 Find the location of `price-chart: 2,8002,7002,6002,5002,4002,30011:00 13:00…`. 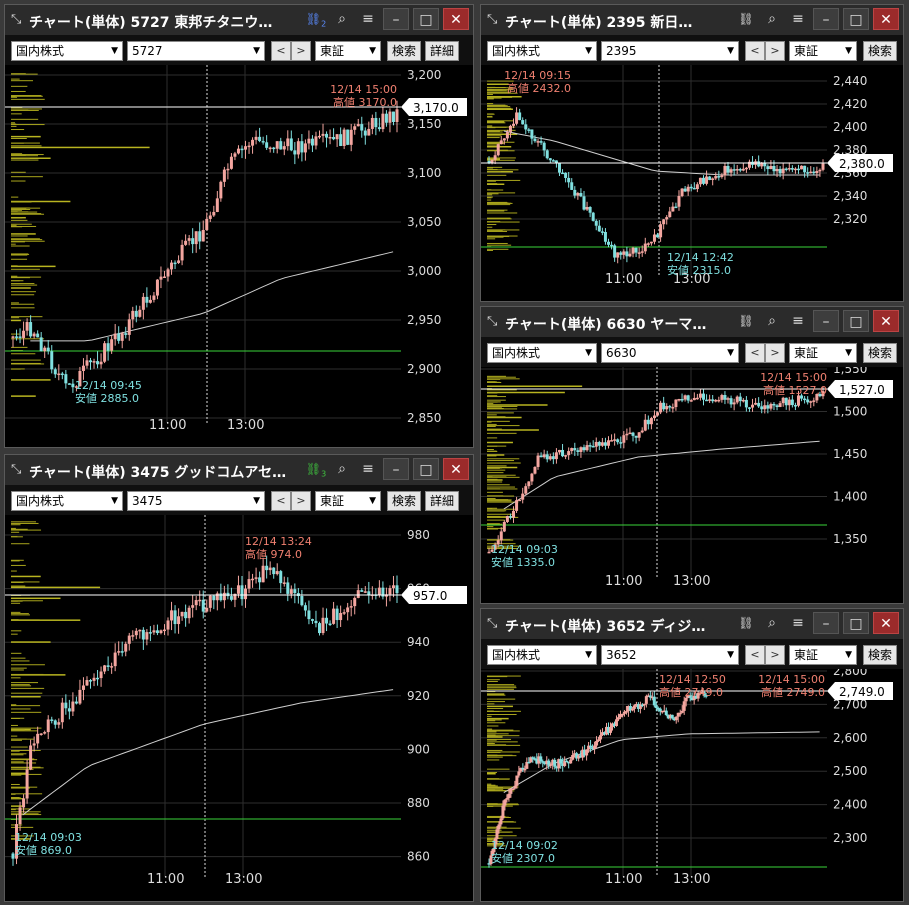

price-chart: 2,8002,7002,6002,5002,4002,30011:00 13:00… is located at coordinates (692, 785).